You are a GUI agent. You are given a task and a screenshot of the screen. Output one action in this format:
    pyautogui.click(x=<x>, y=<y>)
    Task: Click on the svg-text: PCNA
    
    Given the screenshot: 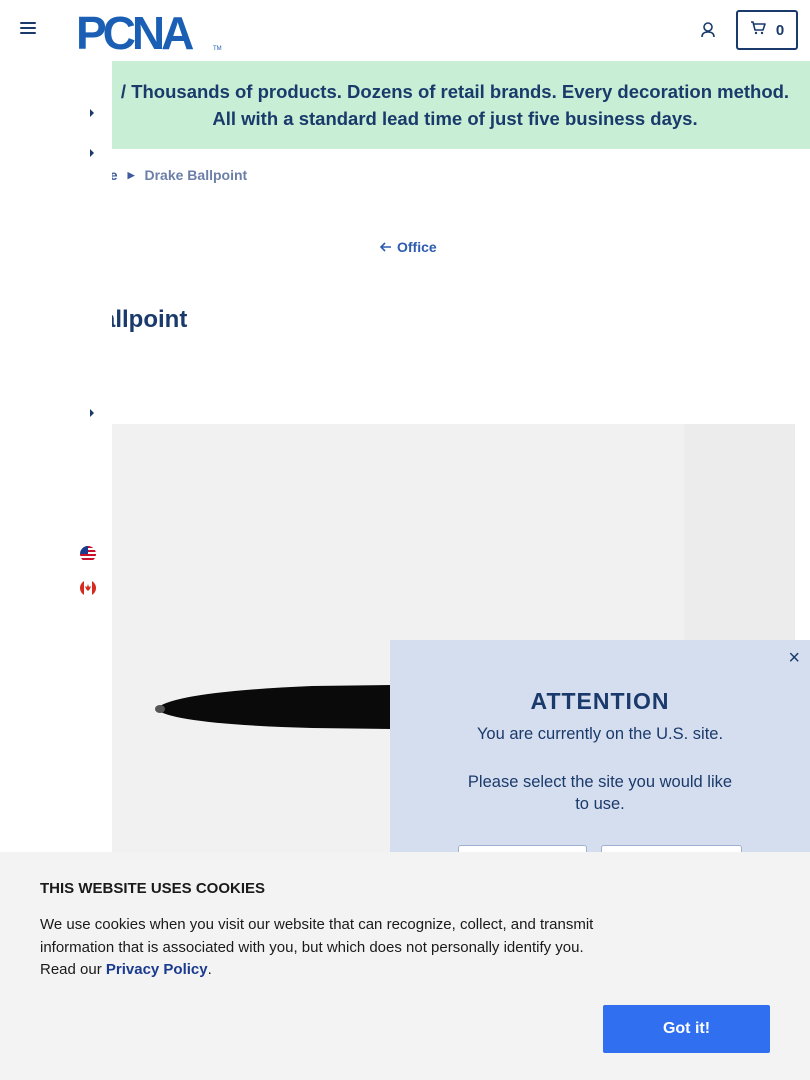 What is the action you would take?
    pyautogui.click(x=134, y=30)
    